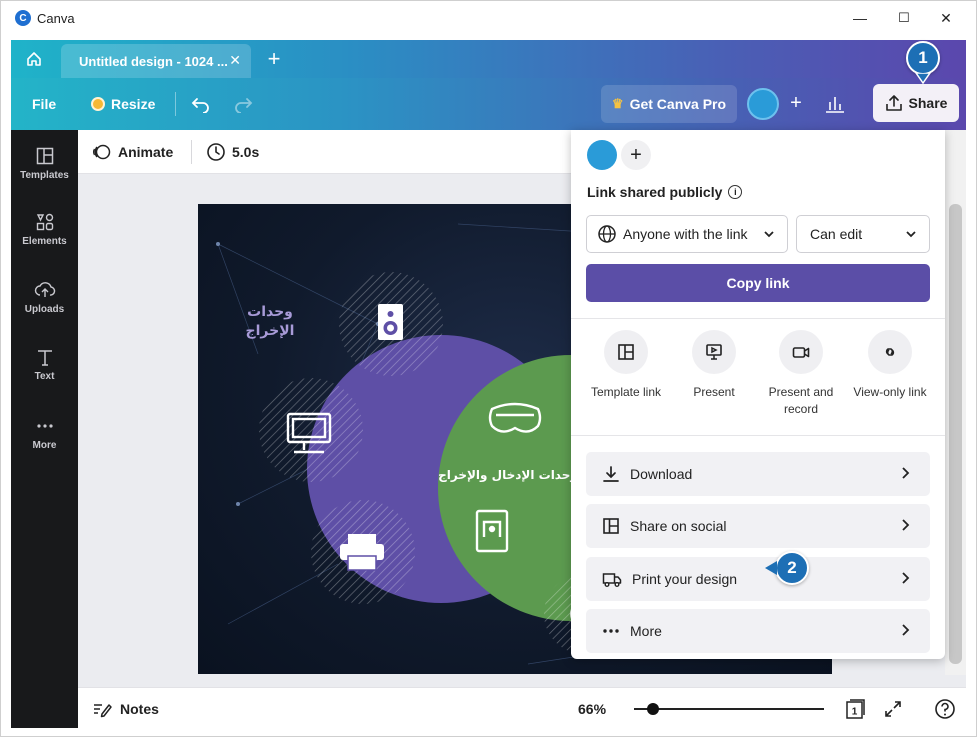  I want to click on more-dots-icon, so click(611, 631).